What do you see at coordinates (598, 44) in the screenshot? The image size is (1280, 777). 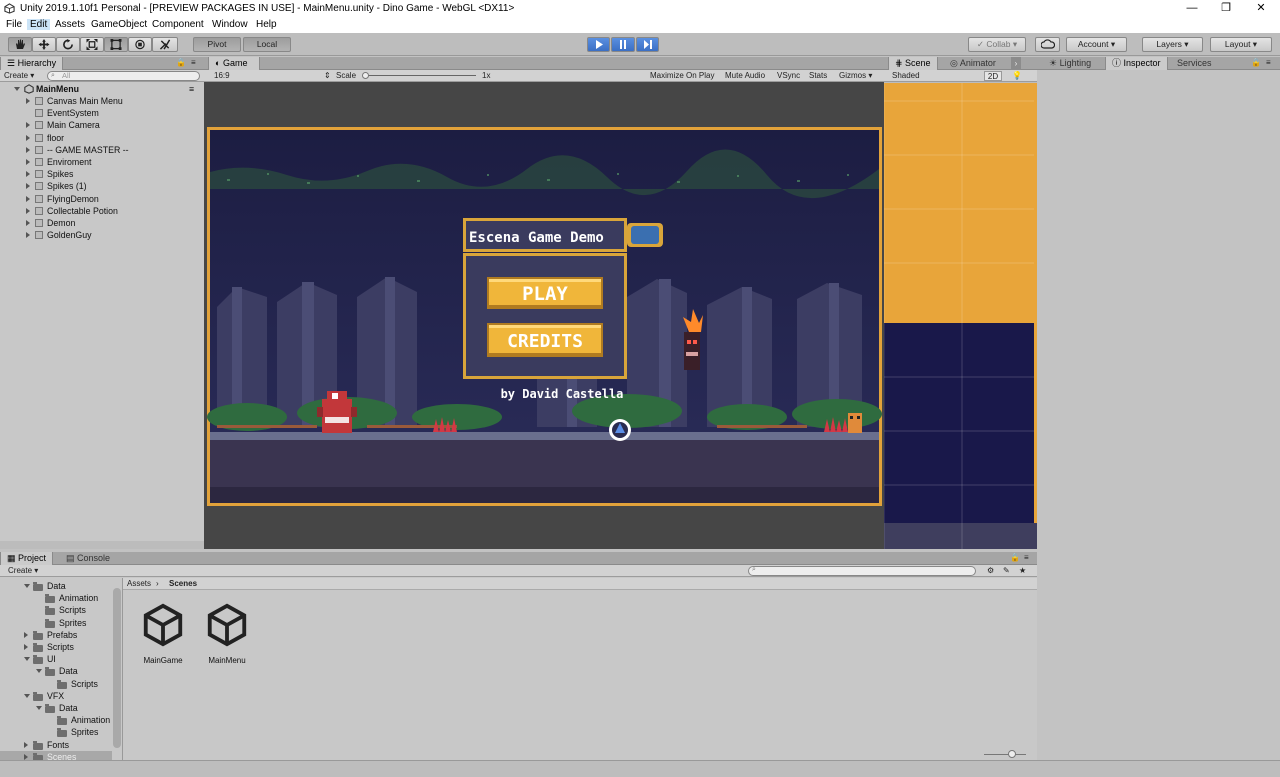 I see `play-button` at bounding box center [598, 44].